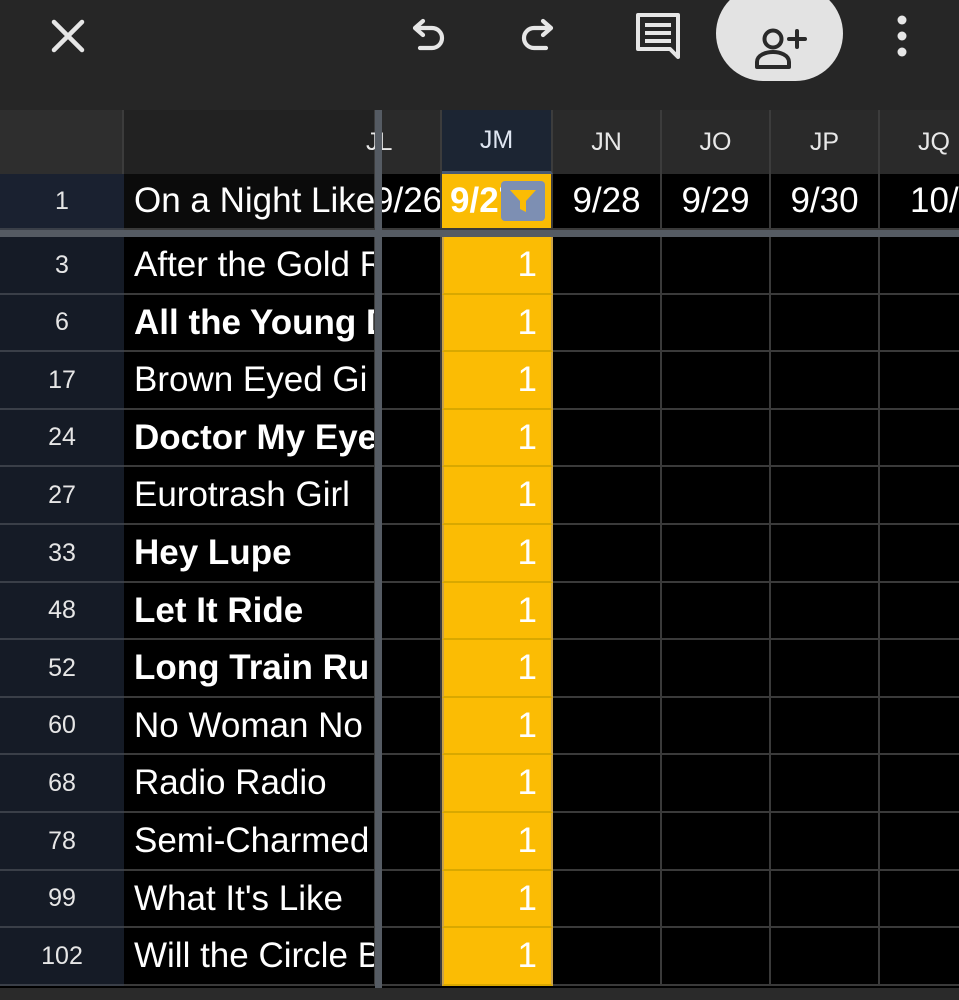 This screenshot has height=1000, width=959. What do you see at coordinates (62, 899) in the screenshot?
I see `row-number: 99` at bounding box center [62, 899].